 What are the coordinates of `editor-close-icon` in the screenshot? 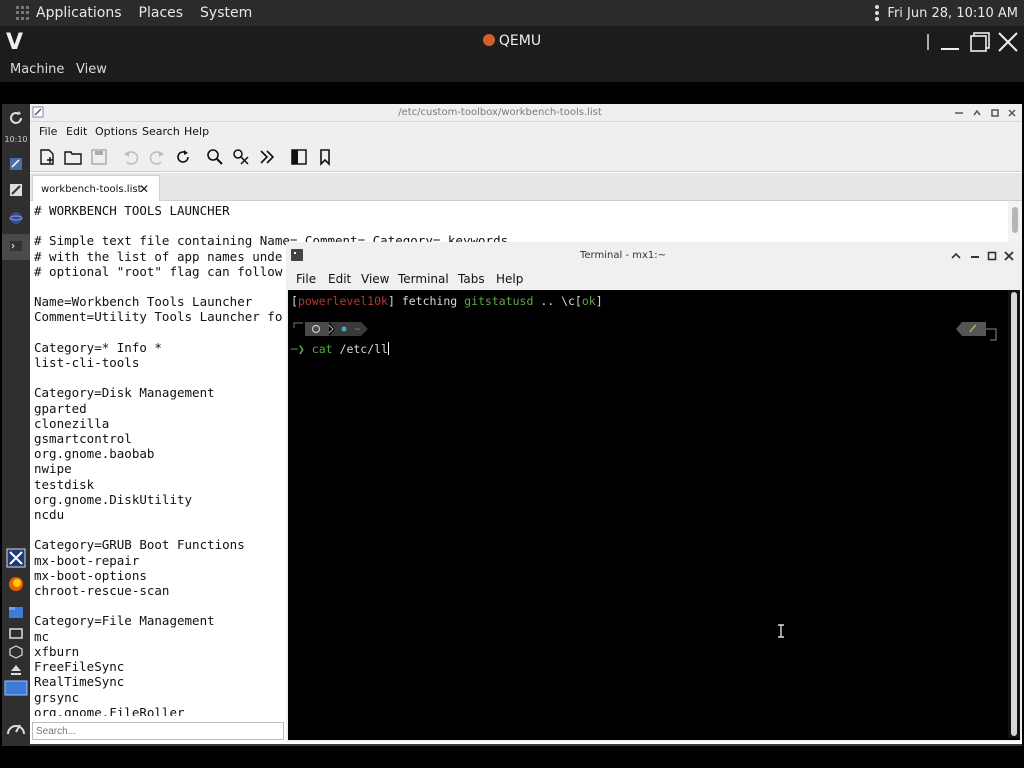 It's located at (1012, 113).